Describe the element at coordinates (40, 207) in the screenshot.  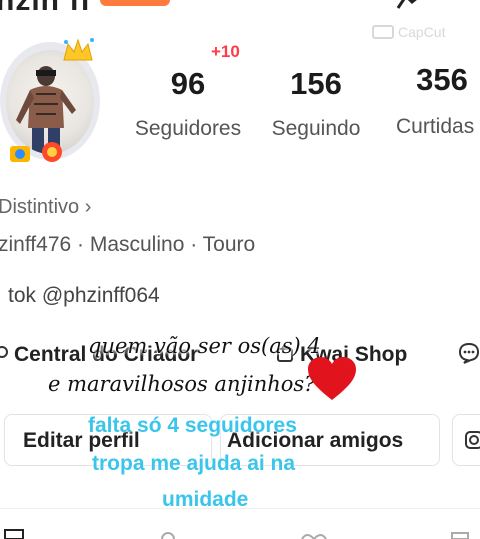
I see `distintivo-label: Distintivo` at that location.